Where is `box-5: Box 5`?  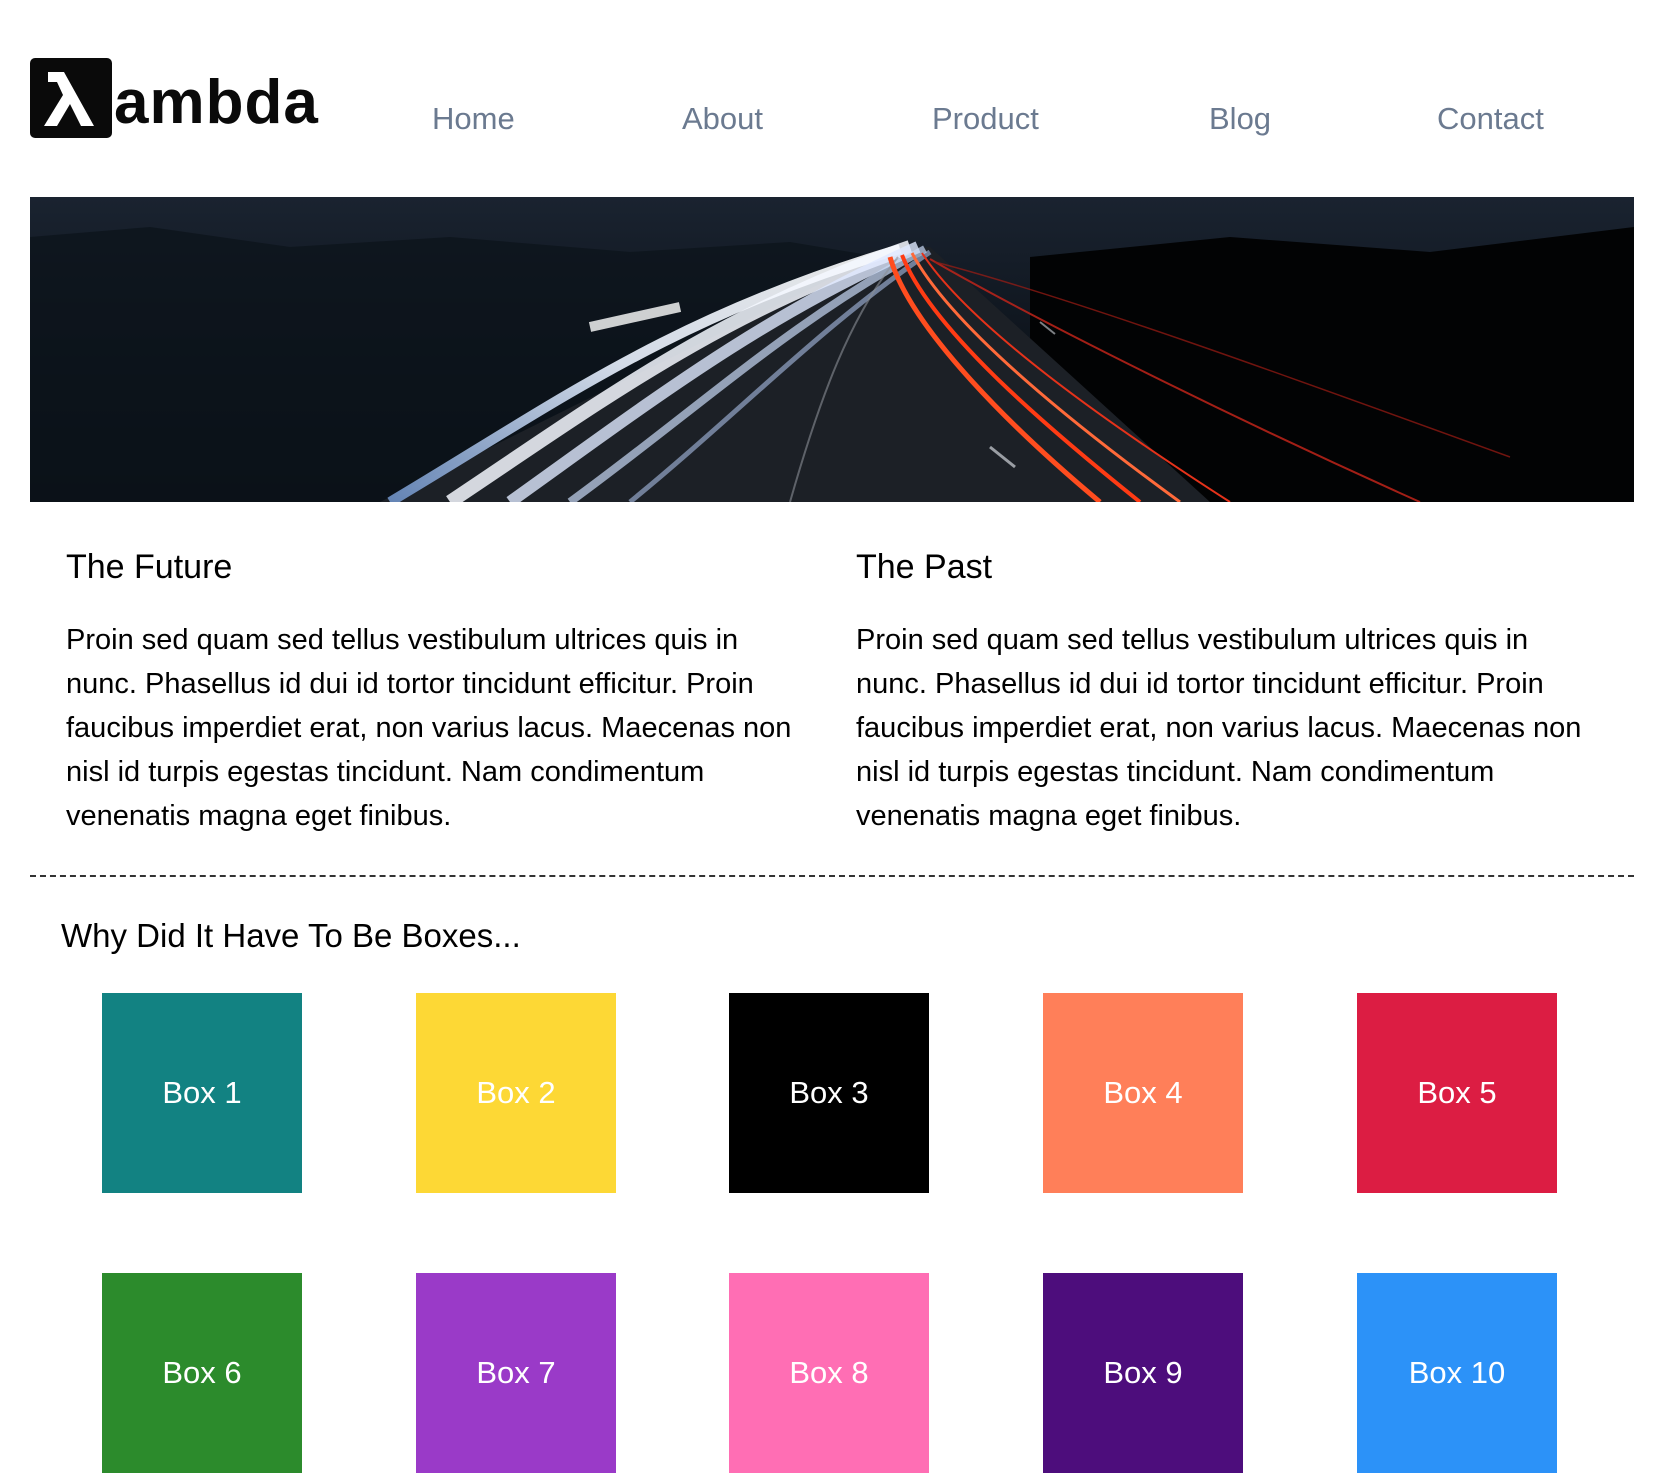 box-5: Box 5 is located at coordinates (1457, 1093).